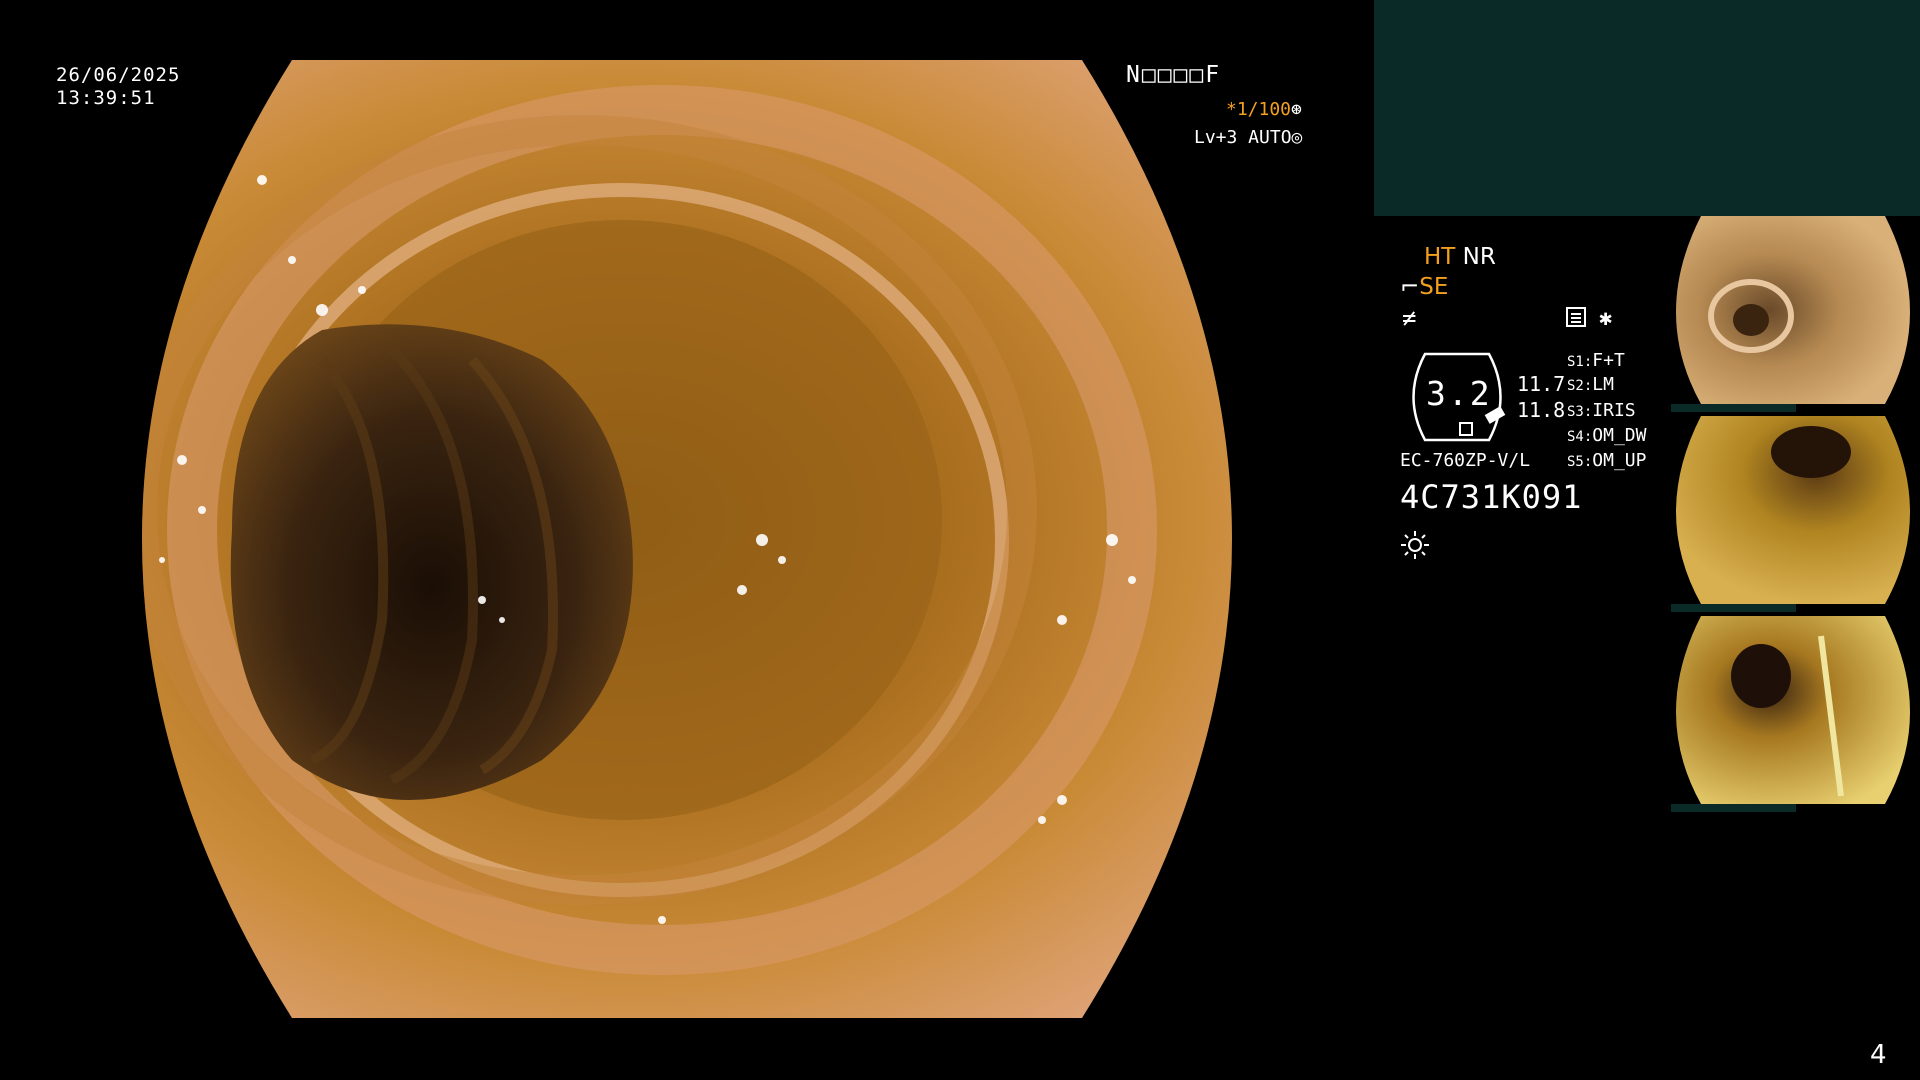 This screenshot has height=1080, width=1920. What do you see at coordinates (1619, 460) in the screenshot?
I see `switch-label: OM_UP` at bounding box center [1619, 460].